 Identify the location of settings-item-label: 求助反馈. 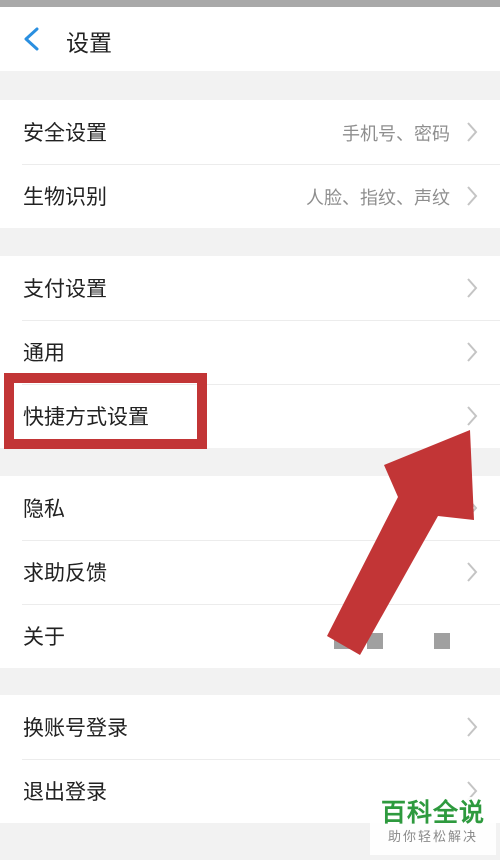
(65, 573).